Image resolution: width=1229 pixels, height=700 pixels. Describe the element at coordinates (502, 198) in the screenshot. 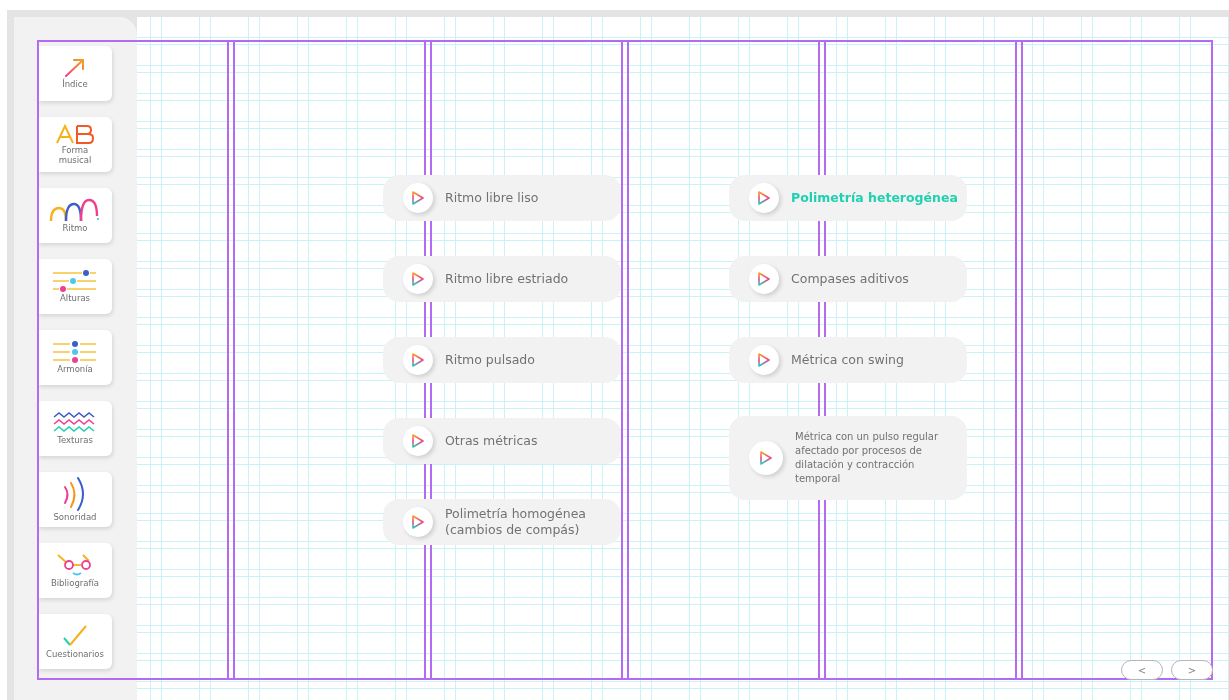

I see `topic-button: Ritmo libre liso` at that location.